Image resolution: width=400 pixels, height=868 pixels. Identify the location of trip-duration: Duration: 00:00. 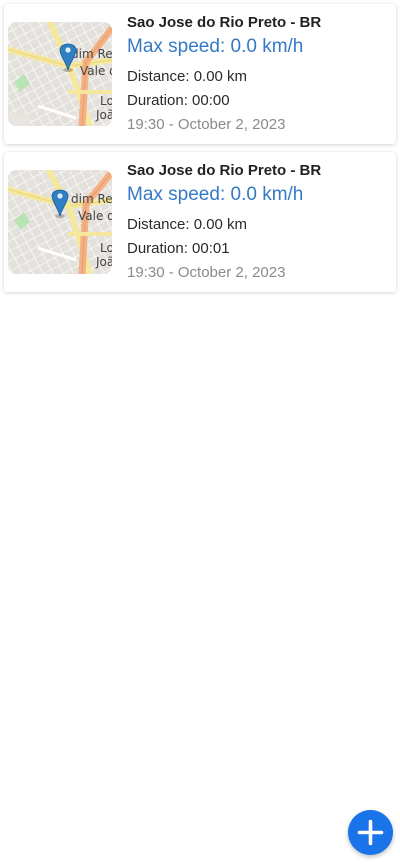
(178, 100).